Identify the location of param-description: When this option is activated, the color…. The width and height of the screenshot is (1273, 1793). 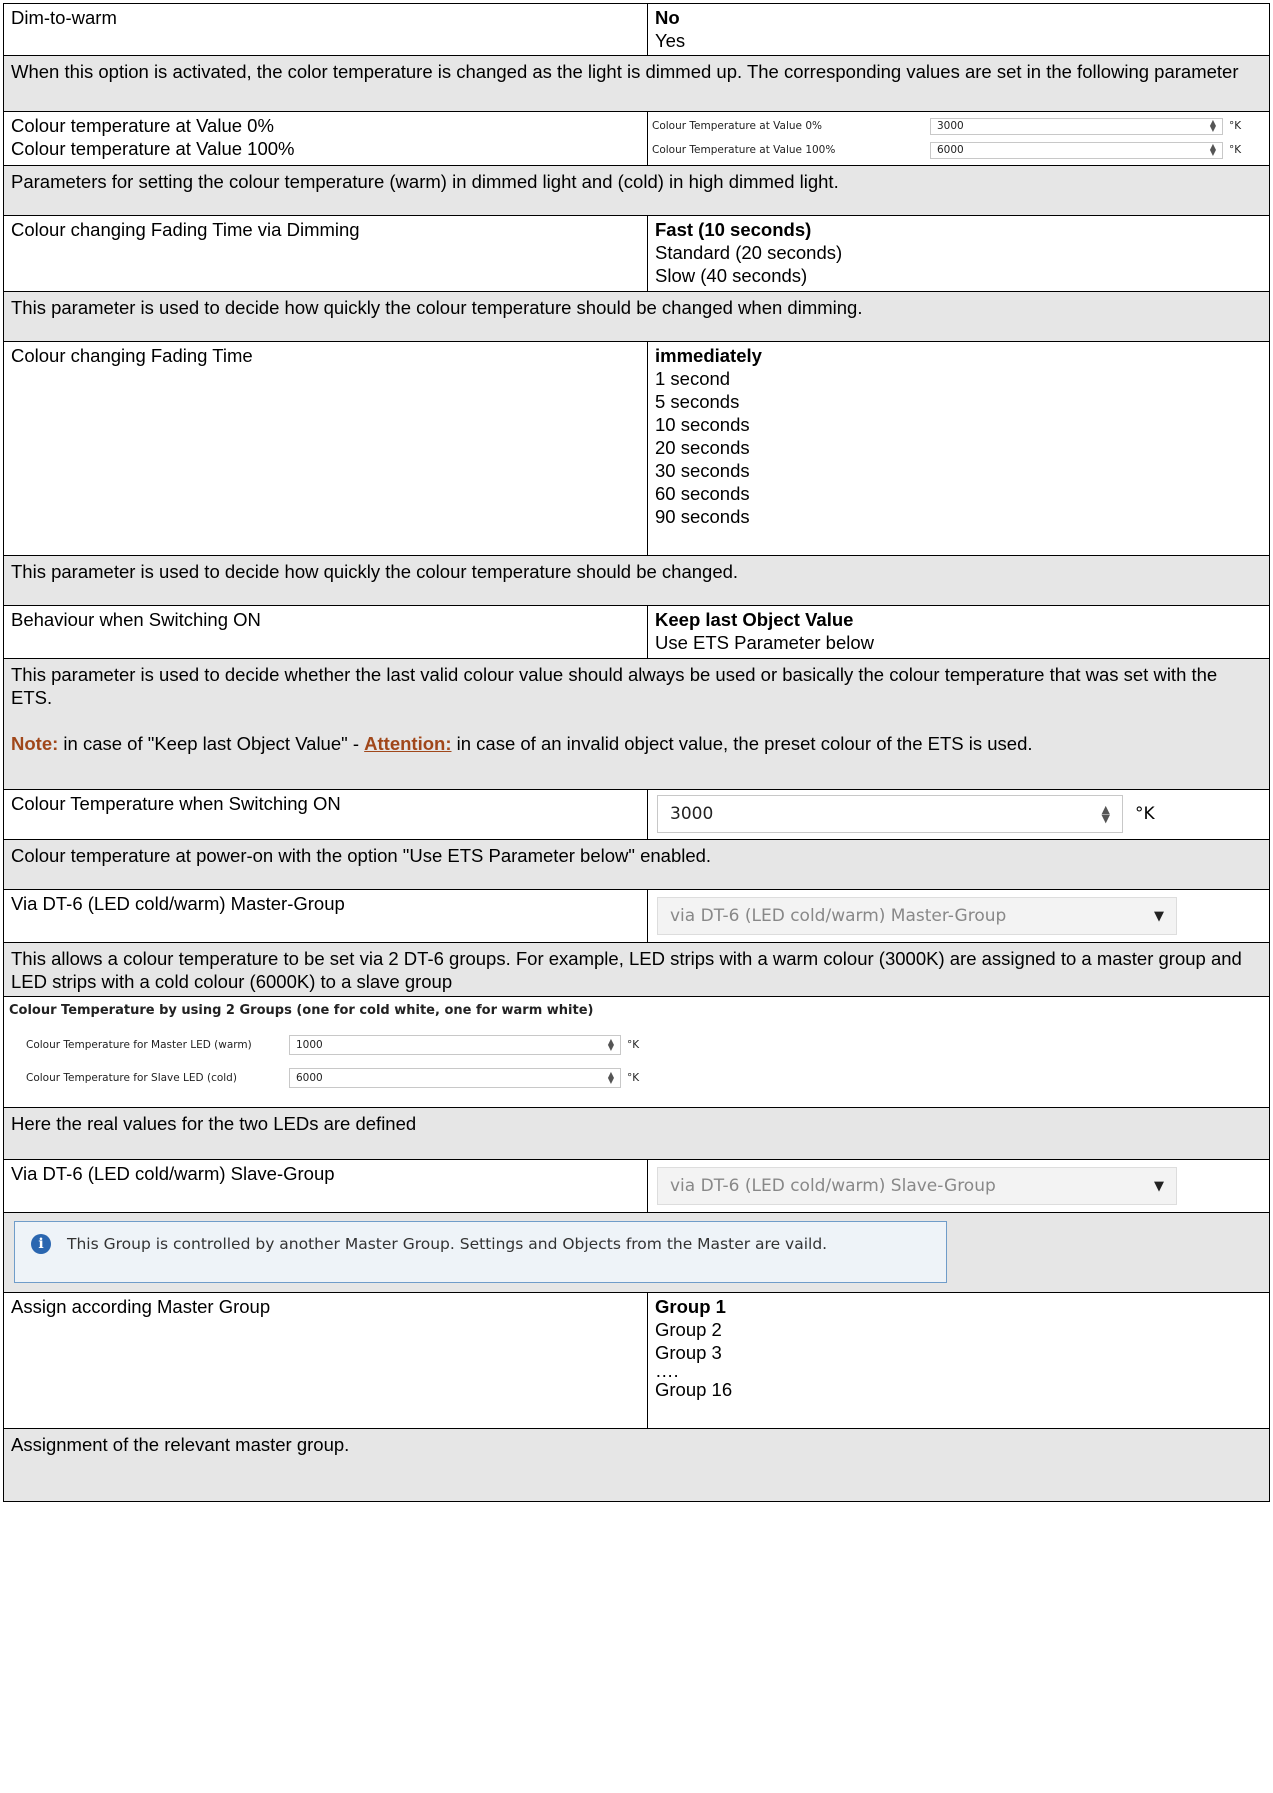
(636, 83).